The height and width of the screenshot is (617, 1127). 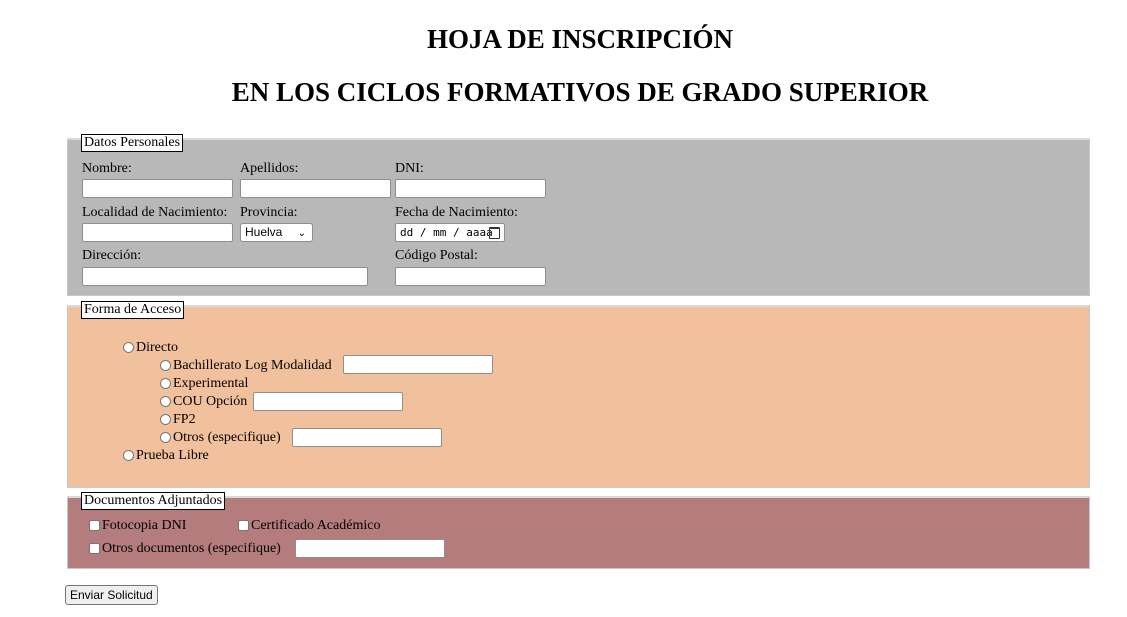 I want to click on documents-legend: Documentos Adjuntados, so click(x=153, y=501).